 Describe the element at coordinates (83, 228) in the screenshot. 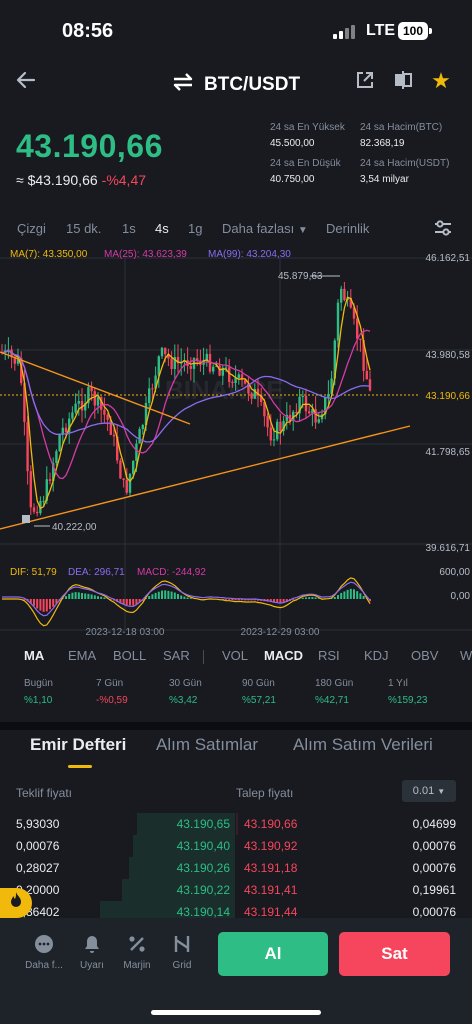

I see `tab-15m: 15 dk.` at that location.